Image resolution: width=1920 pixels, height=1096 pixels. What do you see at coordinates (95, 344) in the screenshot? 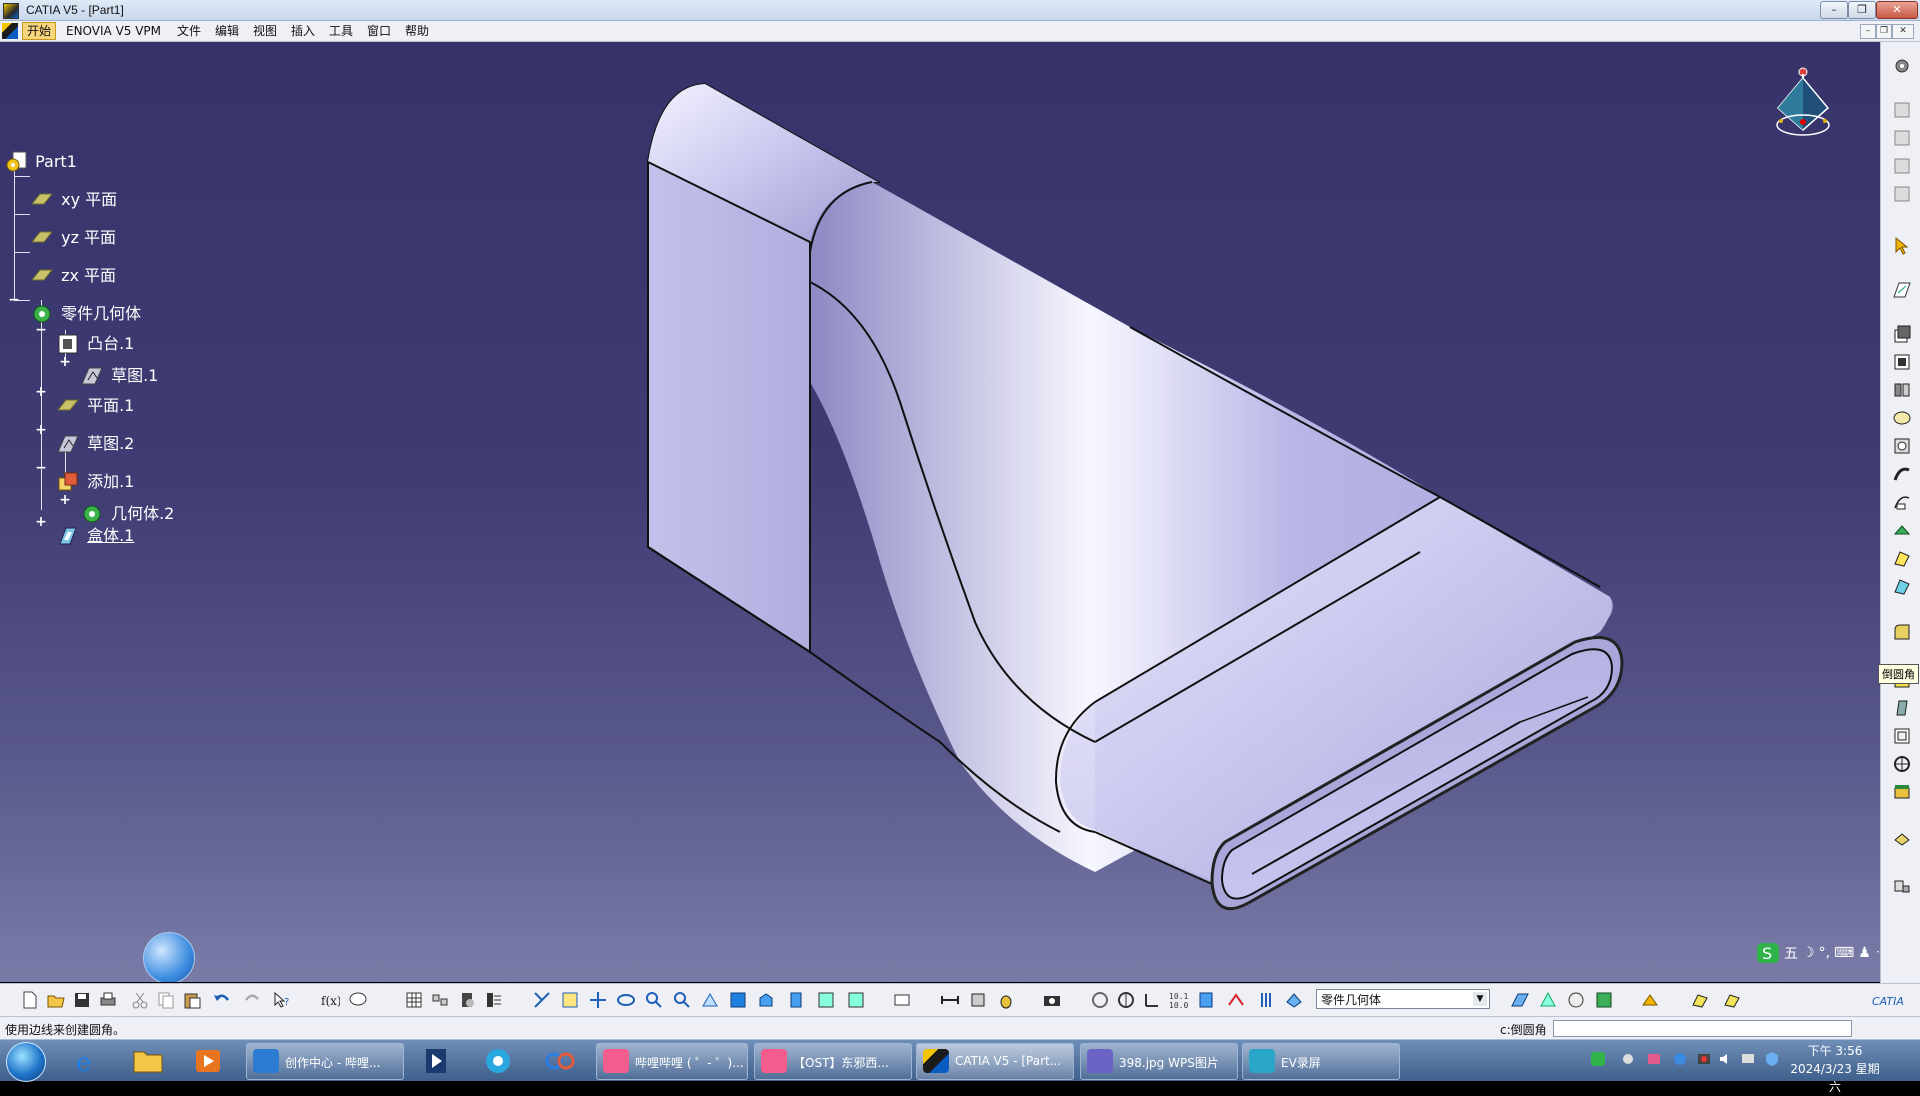
I see `tree-node-pad1: 凸台.1` at bounding box center [95, 344].